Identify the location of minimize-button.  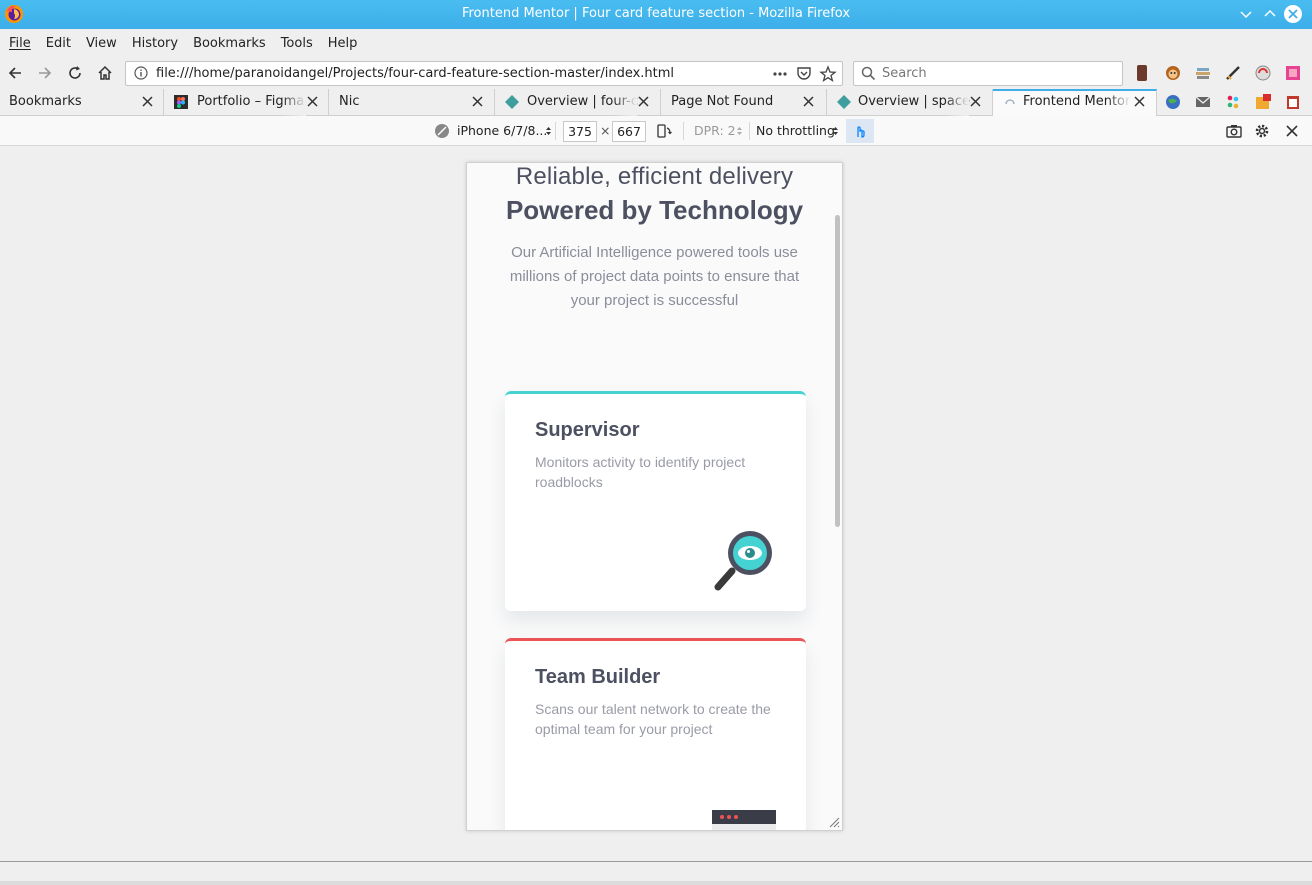
(1246, 14).